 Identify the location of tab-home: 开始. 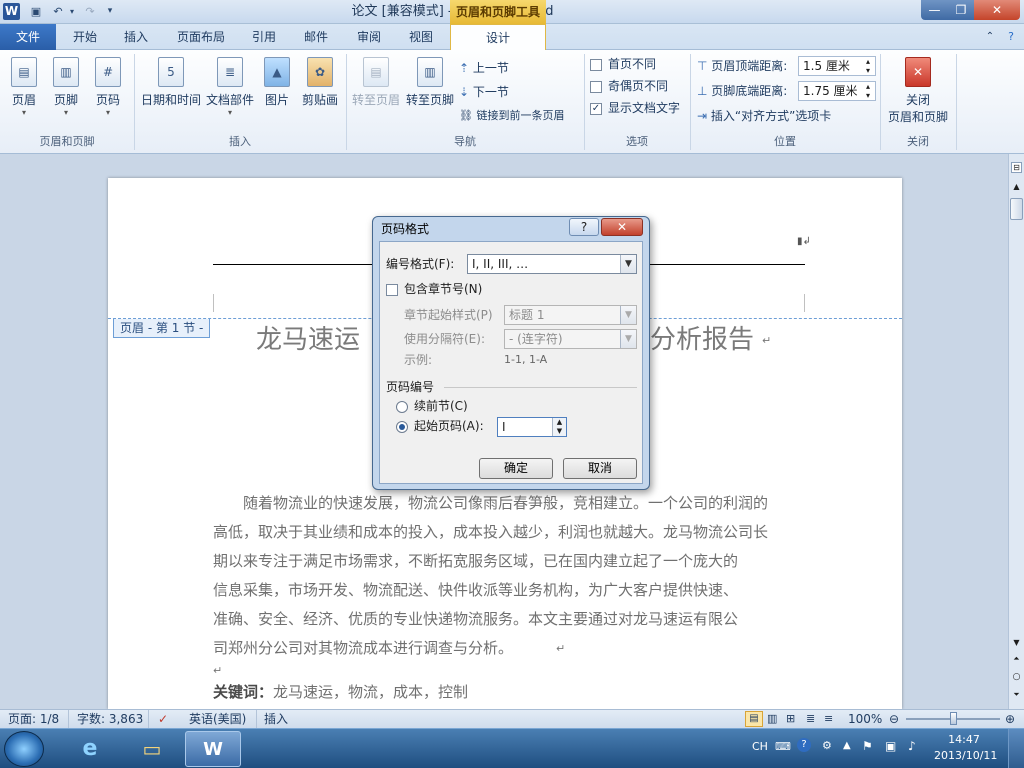
(85, 37).